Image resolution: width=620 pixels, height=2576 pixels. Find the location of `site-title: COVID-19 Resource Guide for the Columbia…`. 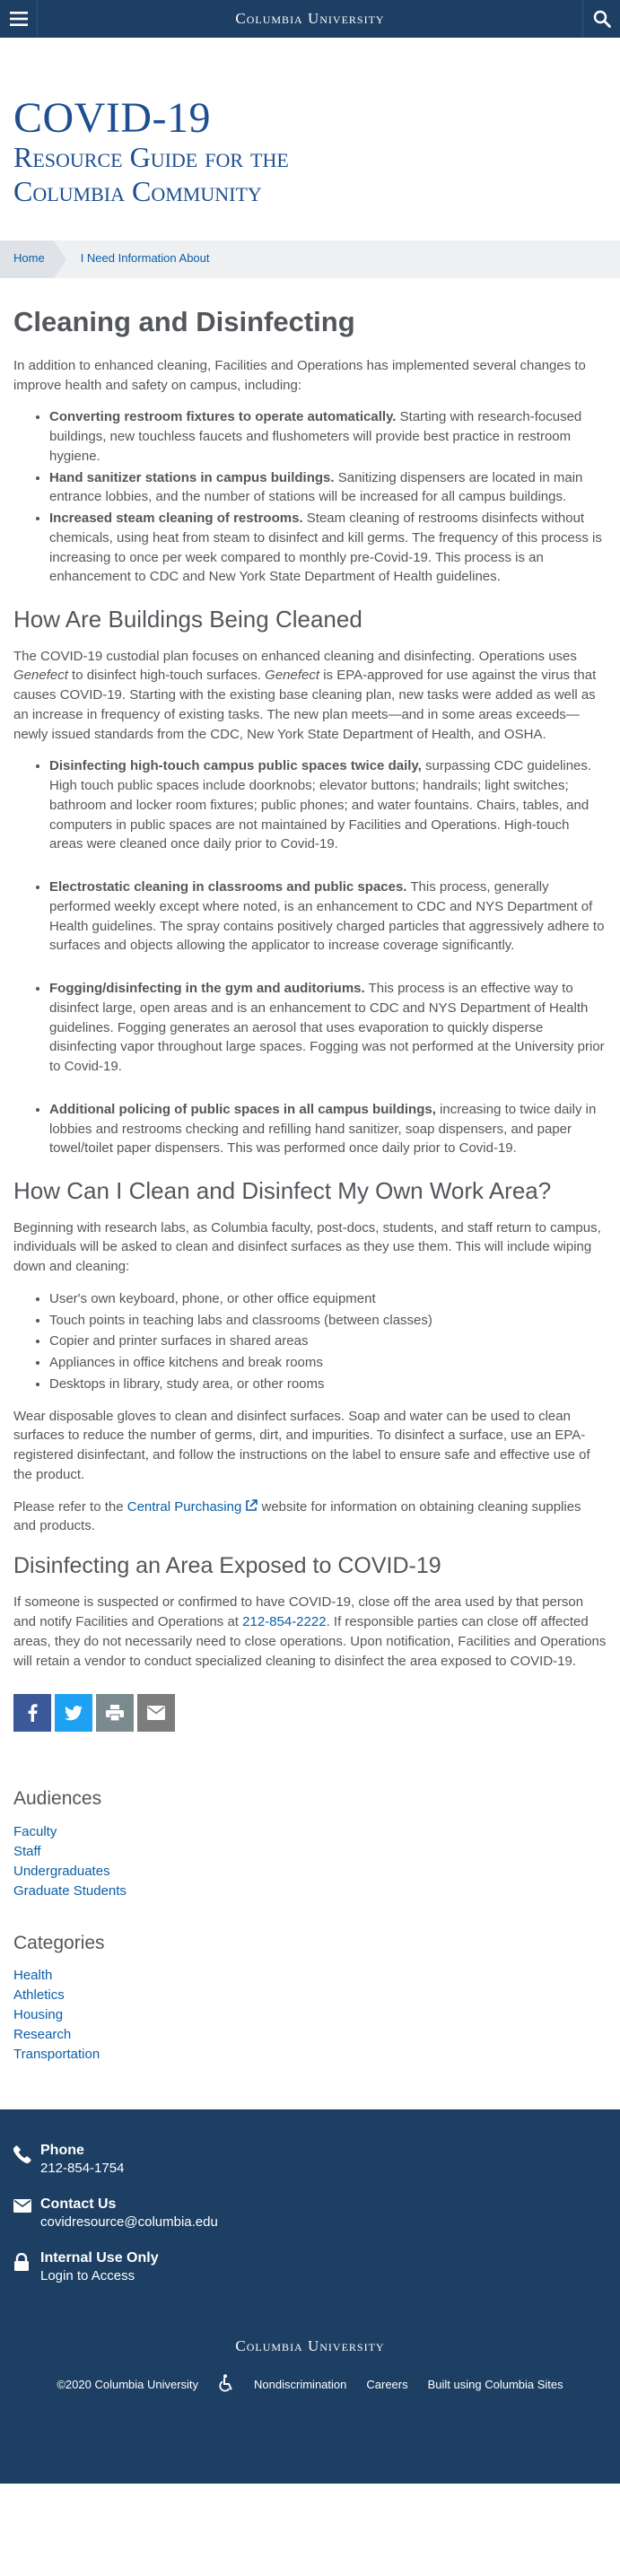

site-title: COVID-19 Resource Guide for the Columbia… is located at coordinates (310, 152).